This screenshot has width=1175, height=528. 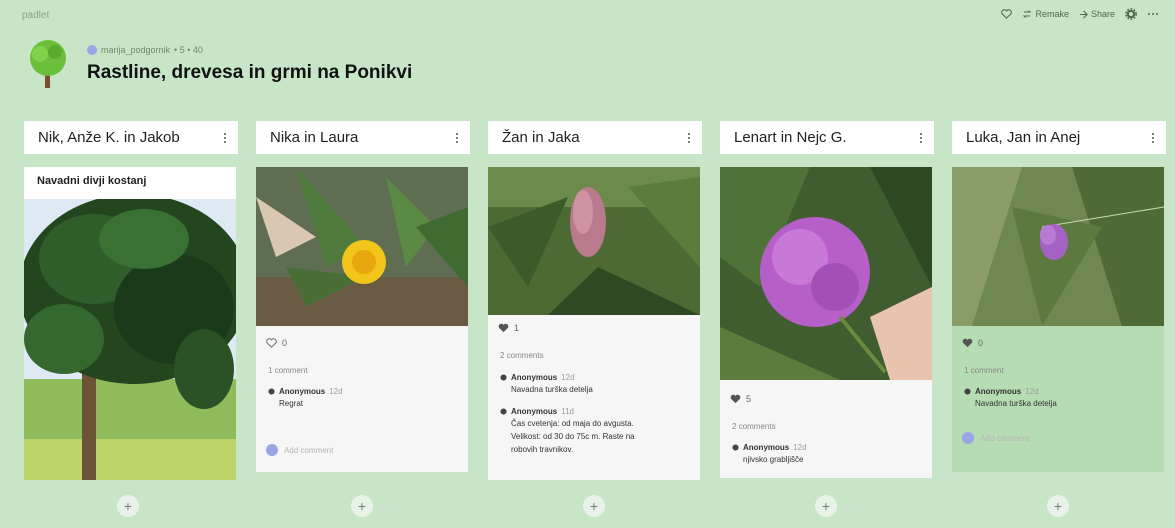 I want to click on remake-button: Remake, so click(x=1045, y=14).